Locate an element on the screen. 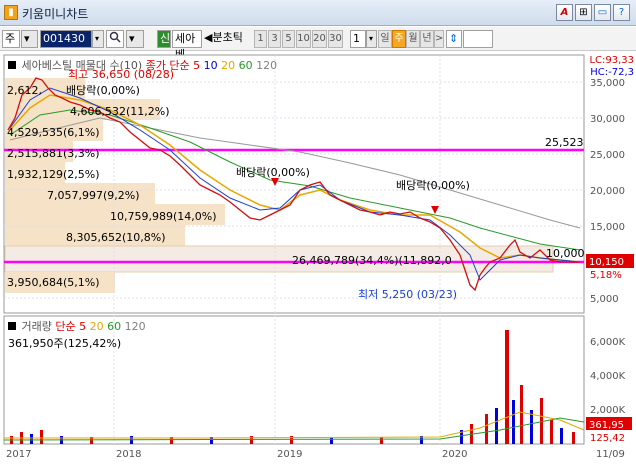 The image size is (636, 465). svg-text: 6,000K is located at coordinates (608, 342).